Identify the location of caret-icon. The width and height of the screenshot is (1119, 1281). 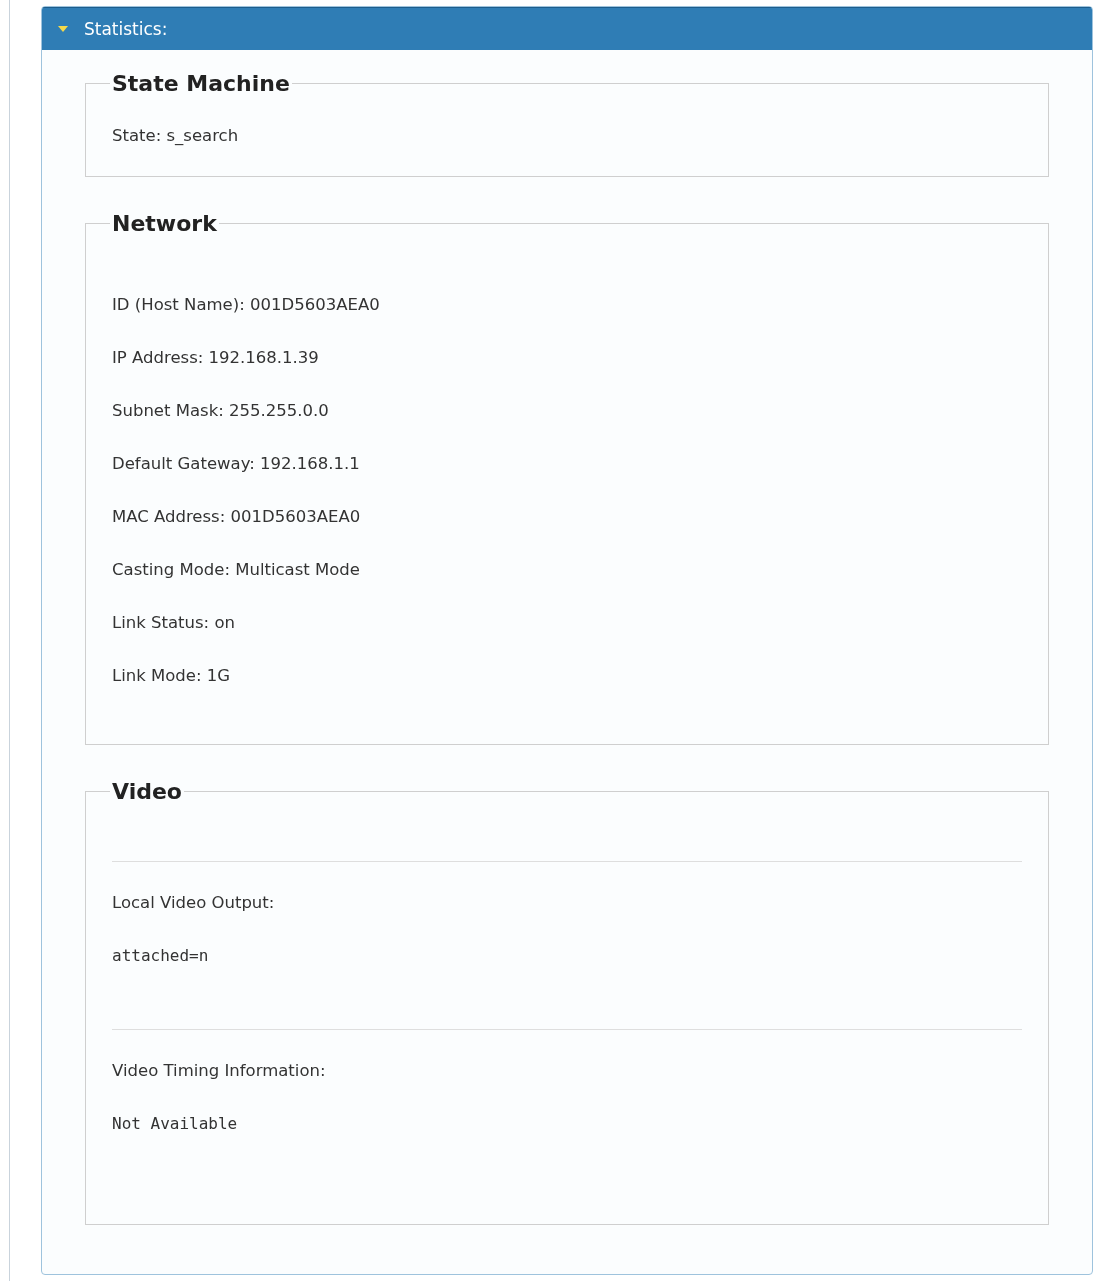
(63, 29).